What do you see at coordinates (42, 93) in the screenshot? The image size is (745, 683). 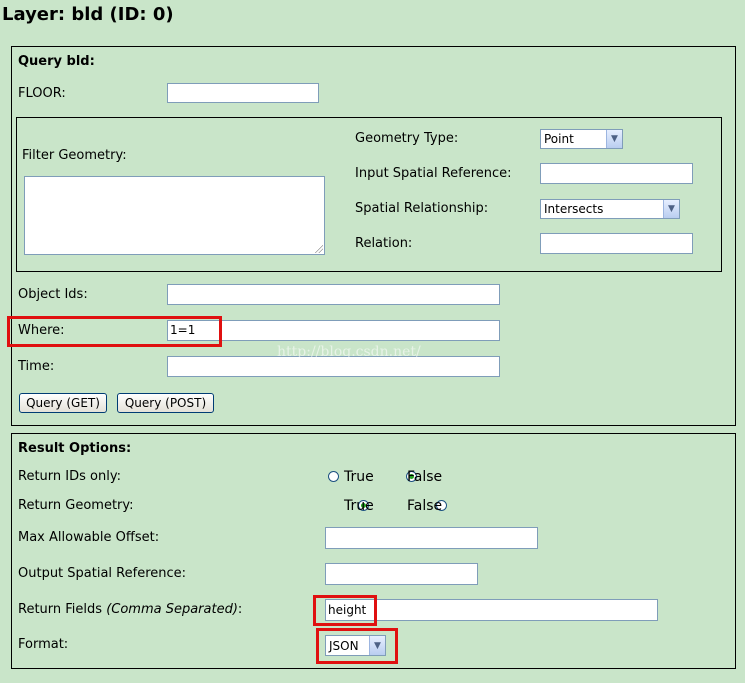 I see `floor-label: FLOOR:` at bounding box center [42, 93].